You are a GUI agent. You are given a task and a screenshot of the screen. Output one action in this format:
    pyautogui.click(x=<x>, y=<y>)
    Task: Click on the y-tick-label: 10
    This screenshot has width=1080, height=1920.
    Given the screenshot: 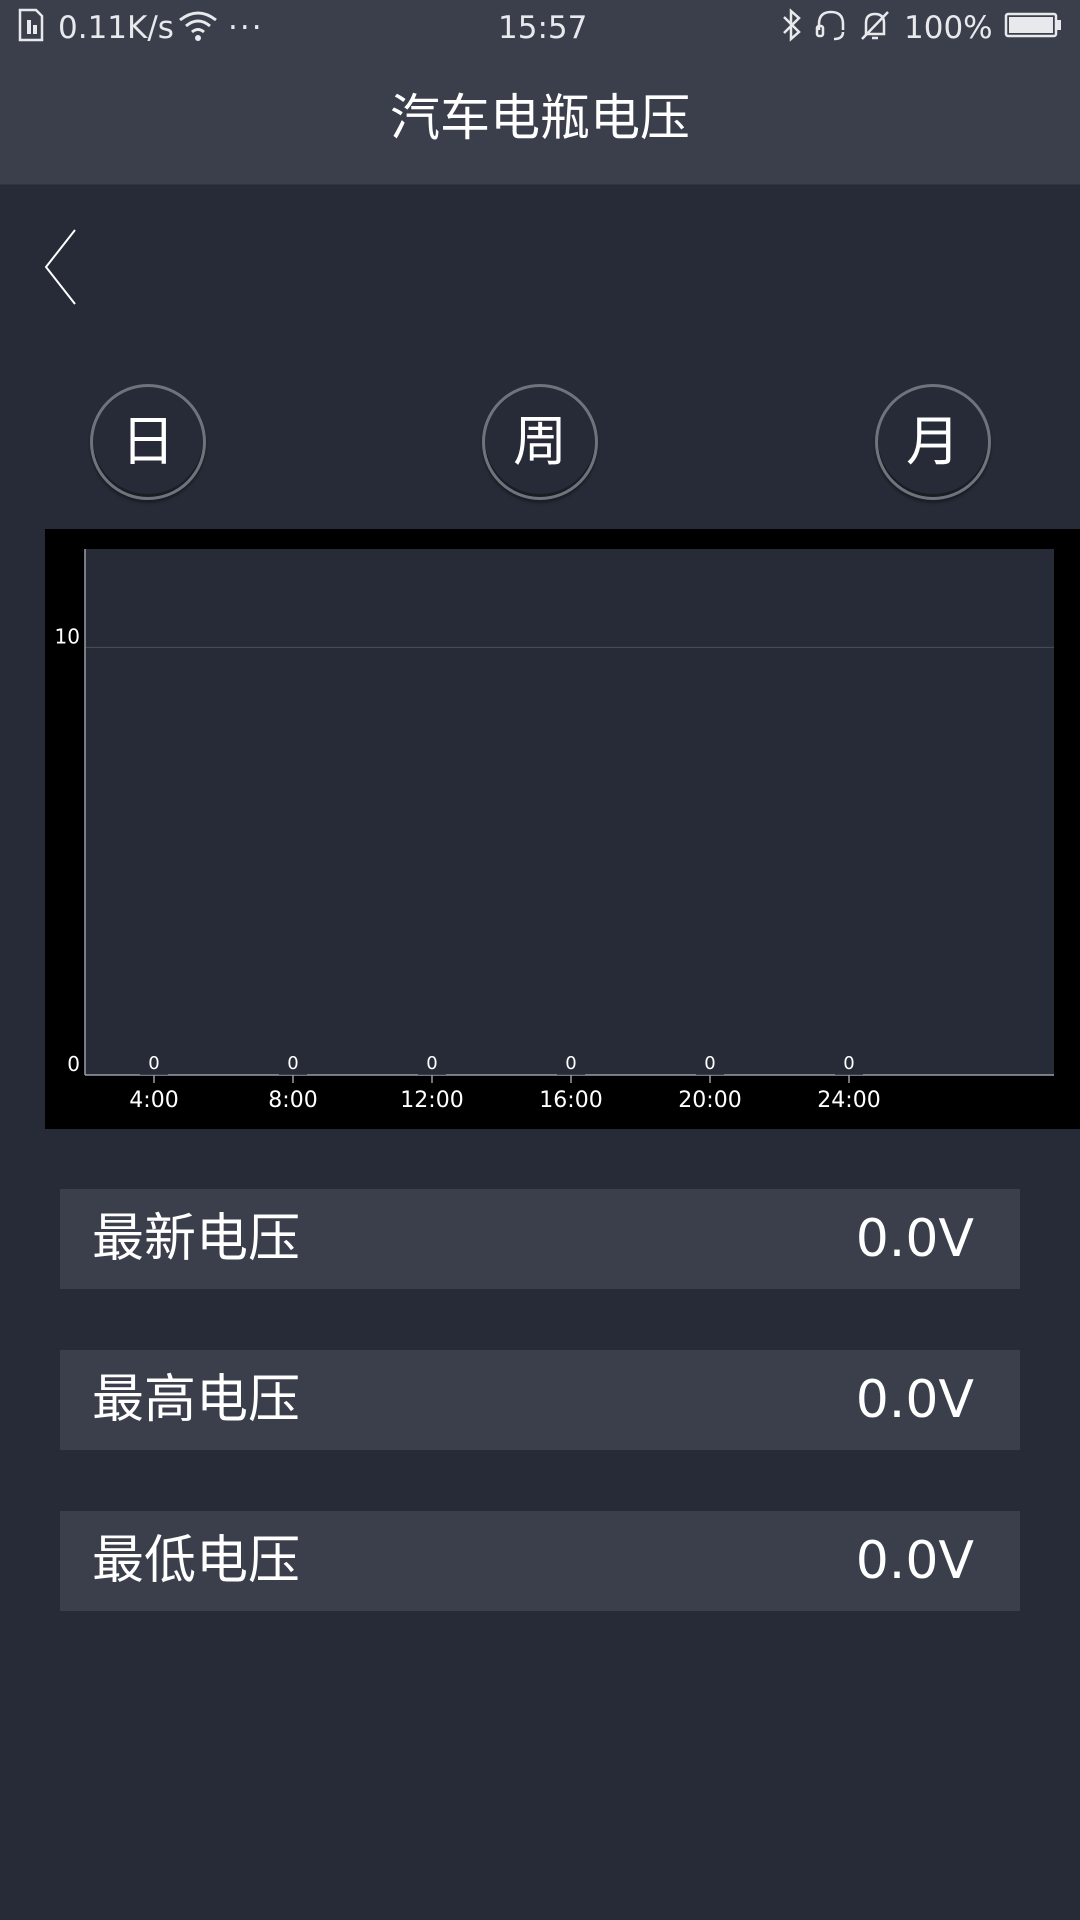 What is the action you would take?
    pyautogui.click(x=67, y=636)
    